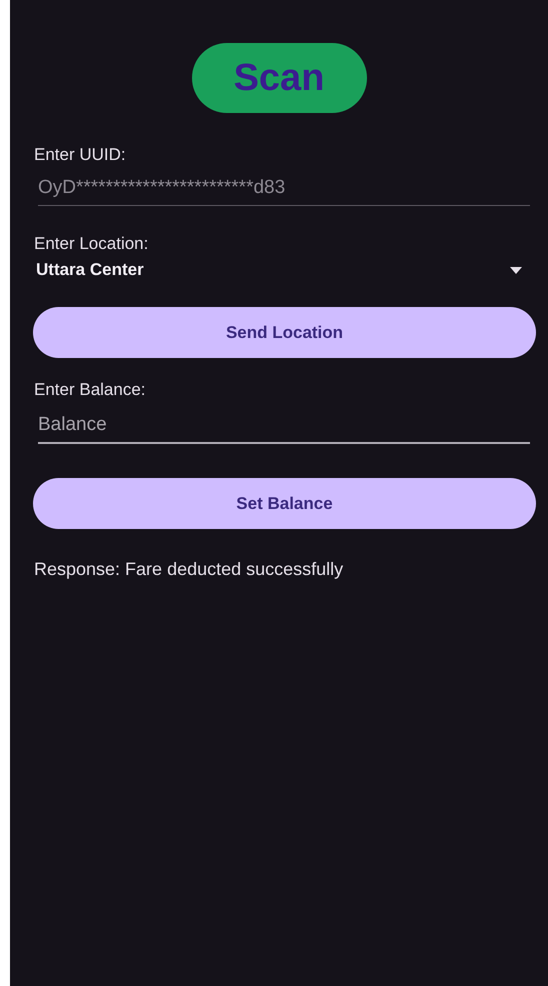 The width and height of the screenshot is (548, 986). Describe the element at coordinates (279, 78) in the screenshot. I see `scan-button: Scan` at that location.